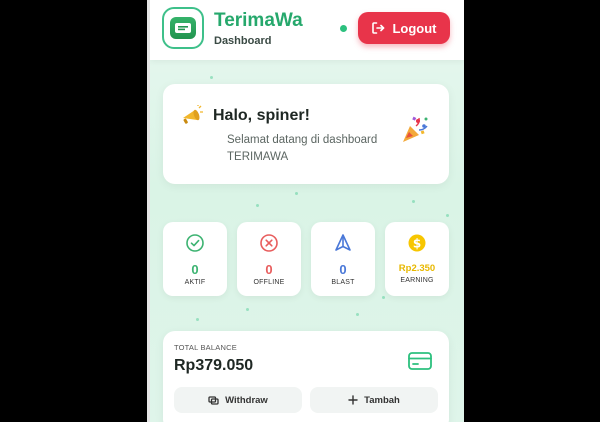 The width and height of the screenshot is (600, 422). Describe the element at coordinates (417, 259) in the screenshot. I see `stat-card-earning: $ Rp2.350 EARNING` at that location.